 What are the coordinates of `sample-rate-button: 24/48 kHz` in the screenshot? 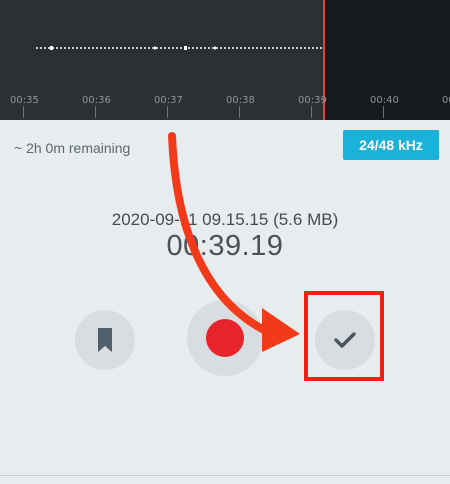 It's located at (391, 145).